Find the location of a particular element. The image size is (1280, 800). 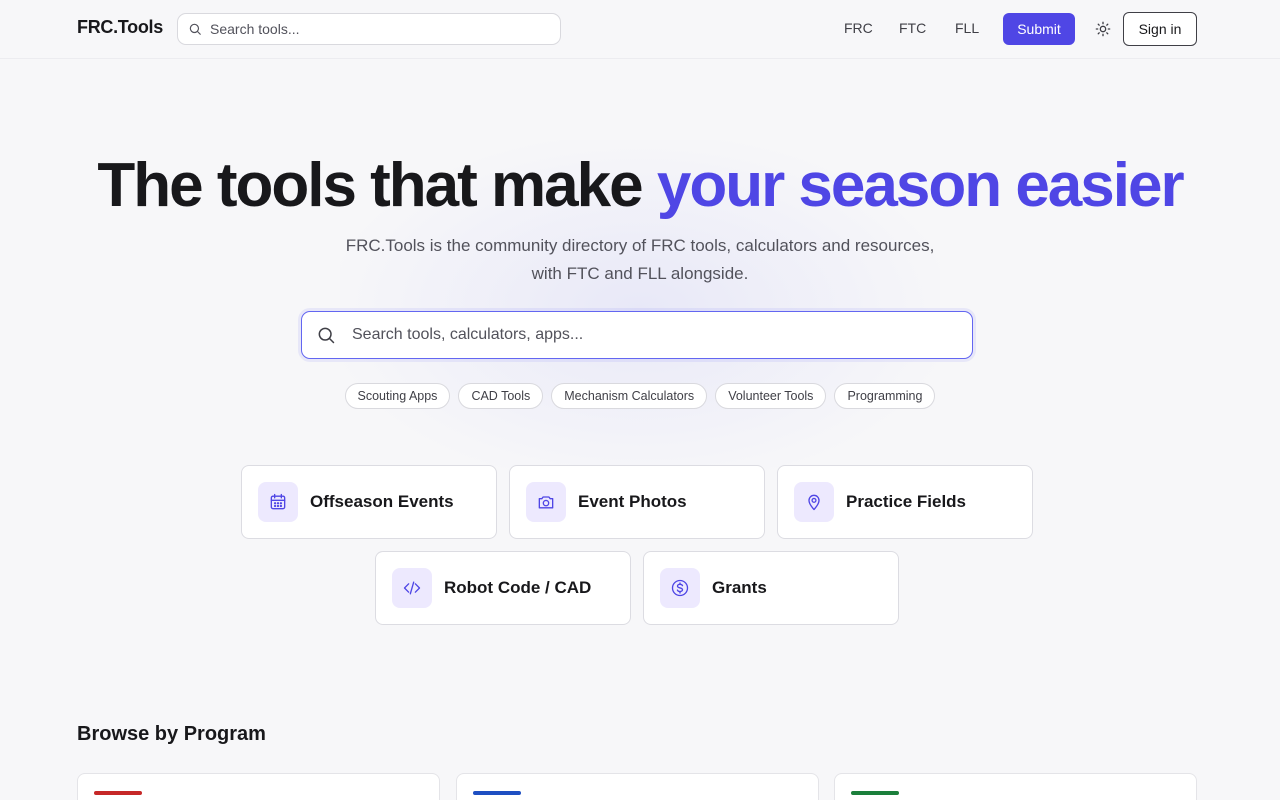

chip-scouting-apps: Scouting Apps is located at coordinates (397, 396).